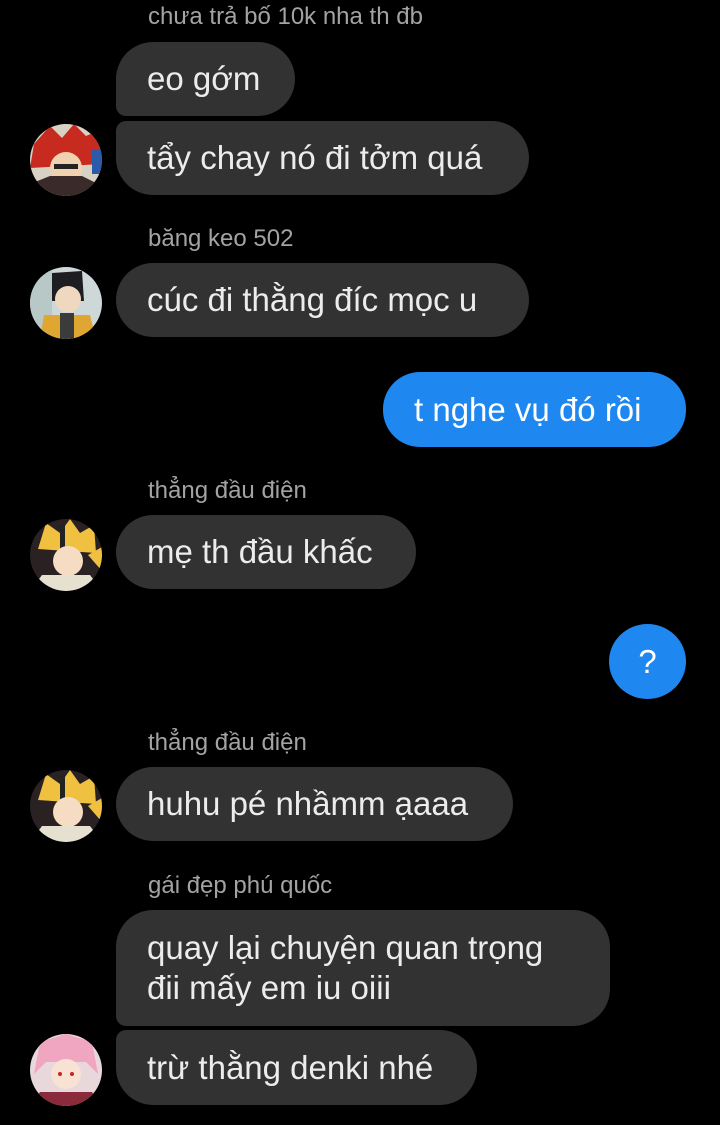  I want to click on sender-name: gái đẹp phú quốc, so click(240, 885).